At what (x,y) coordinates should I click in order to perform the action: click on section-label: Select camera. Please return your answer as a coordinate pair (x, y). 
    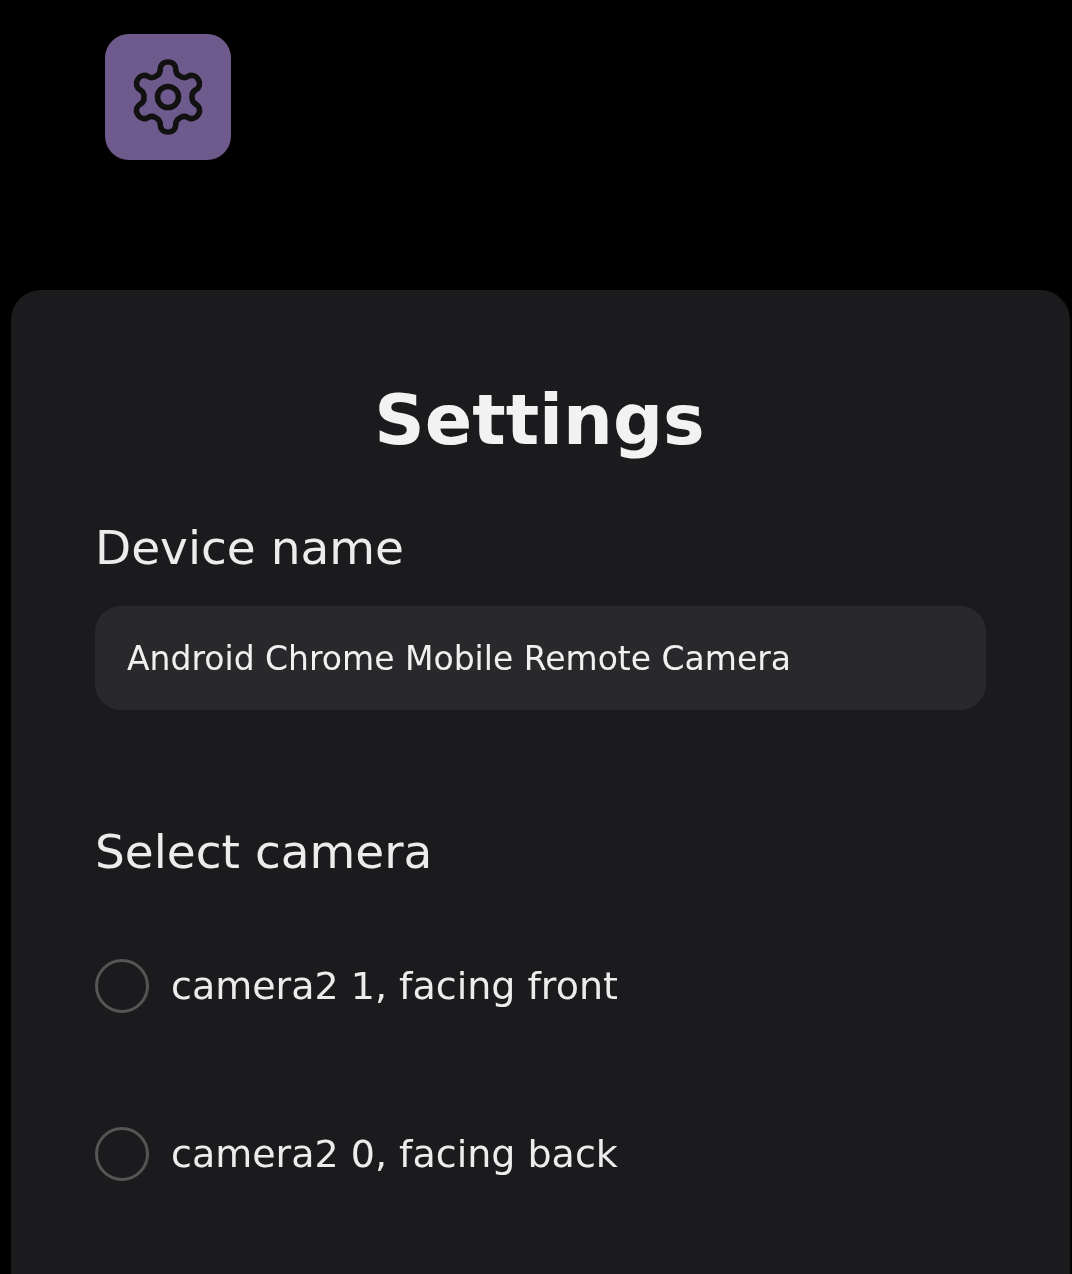
    Looking at the image, I should click on (264, 852).